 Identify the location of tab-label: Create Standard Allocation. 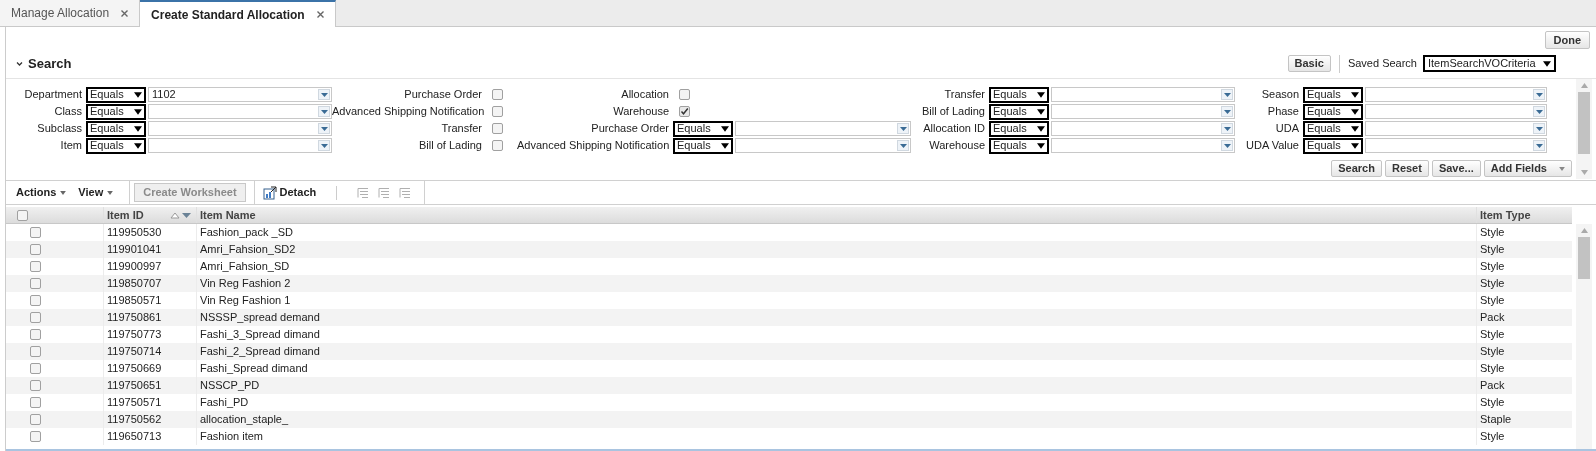
(228, 15).